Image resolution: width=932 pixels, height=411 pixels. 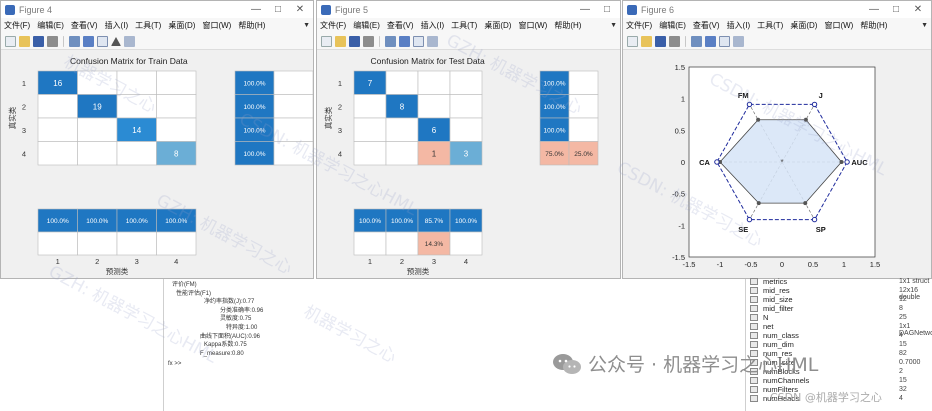 I want to click on workspace-row: num_dim, so click(x=770, y=344).